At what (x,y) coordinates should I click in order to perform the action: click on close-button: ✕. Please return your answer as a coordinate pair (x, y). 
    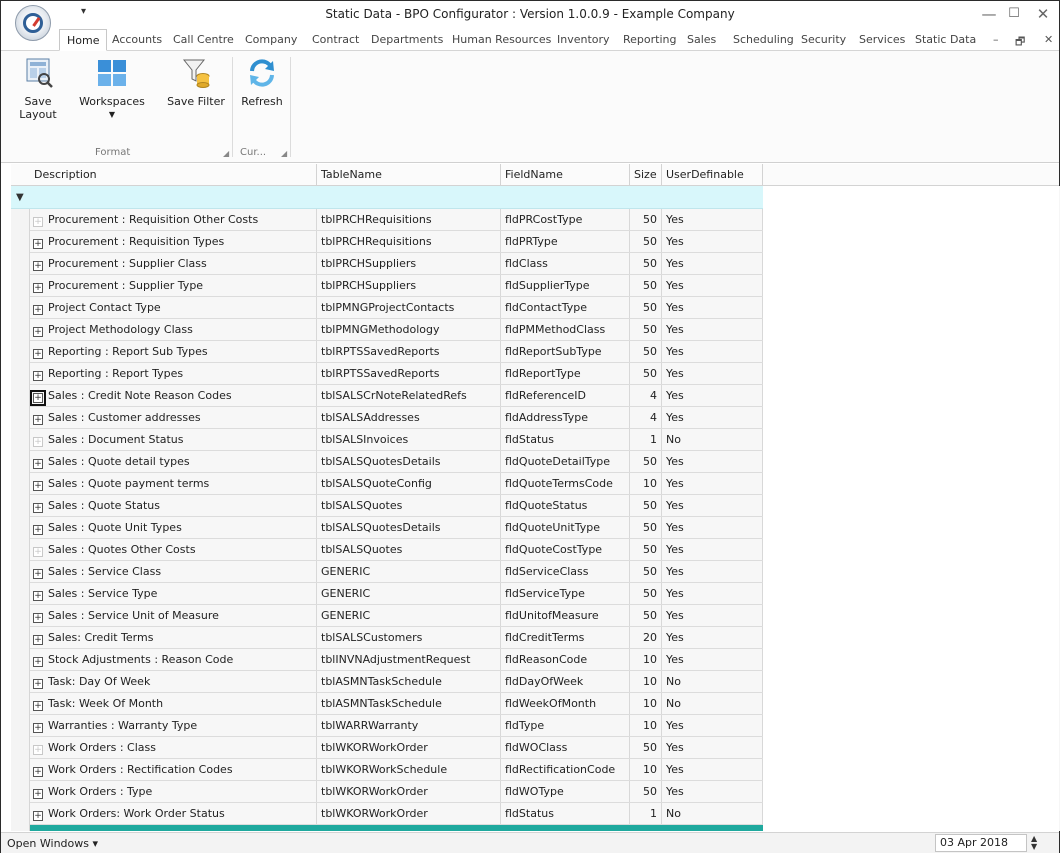
    Looking at the image, I should click on (1041, 15).